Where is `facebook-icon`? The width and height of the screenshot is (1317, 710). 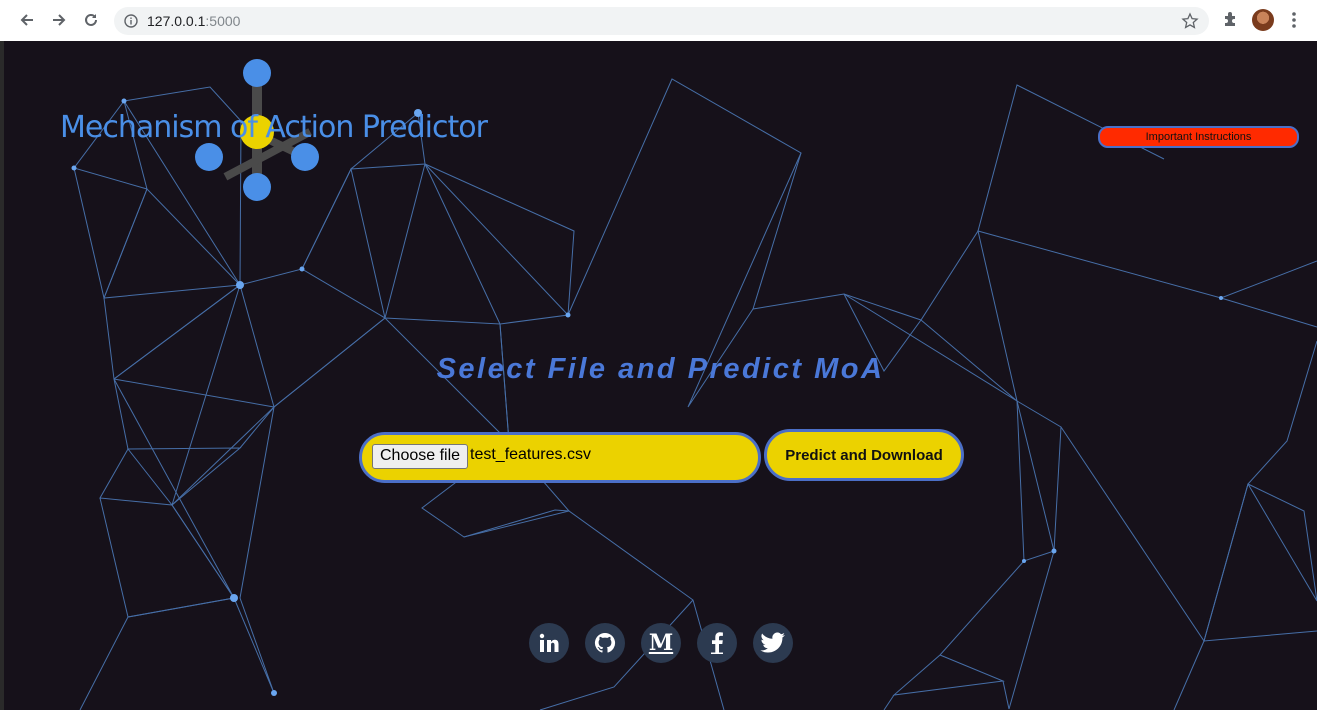 facebook-icon is located at coordinates (717, 643).